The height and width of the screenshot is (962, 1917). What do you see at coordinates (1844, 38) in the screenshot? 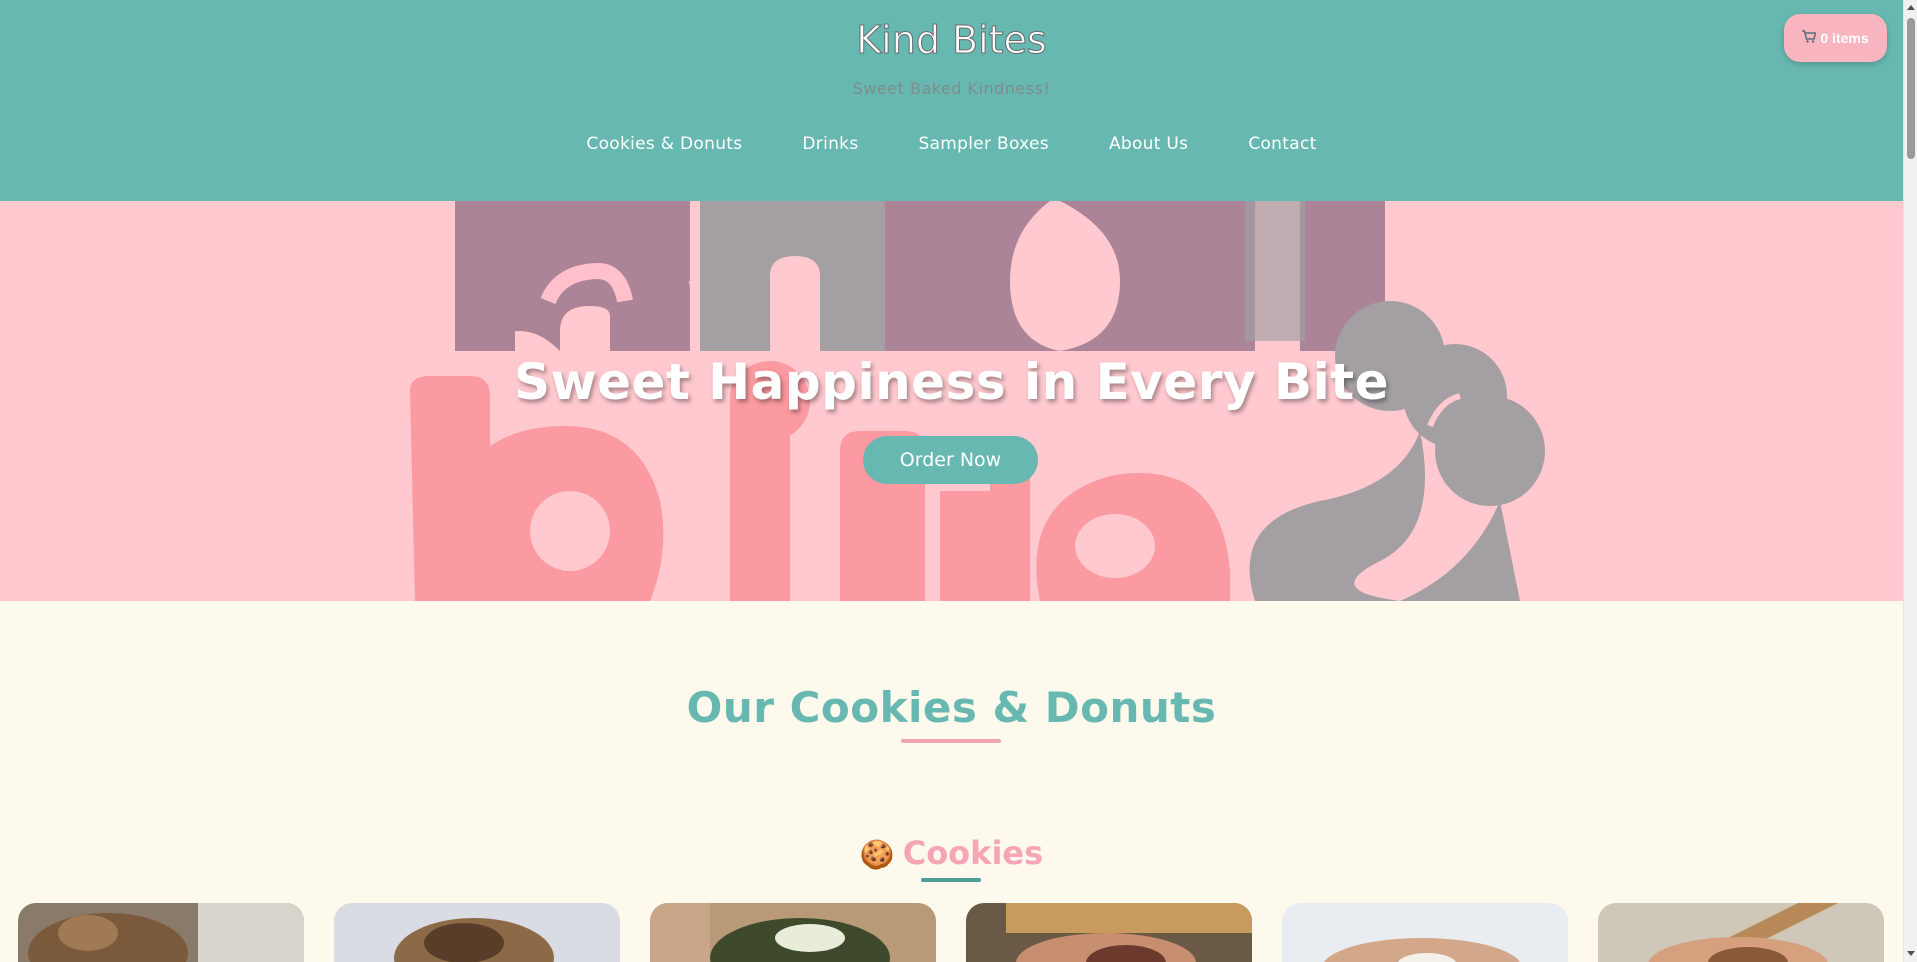
I see `cart-count: 0 items` at bounding box center [1844, 38].